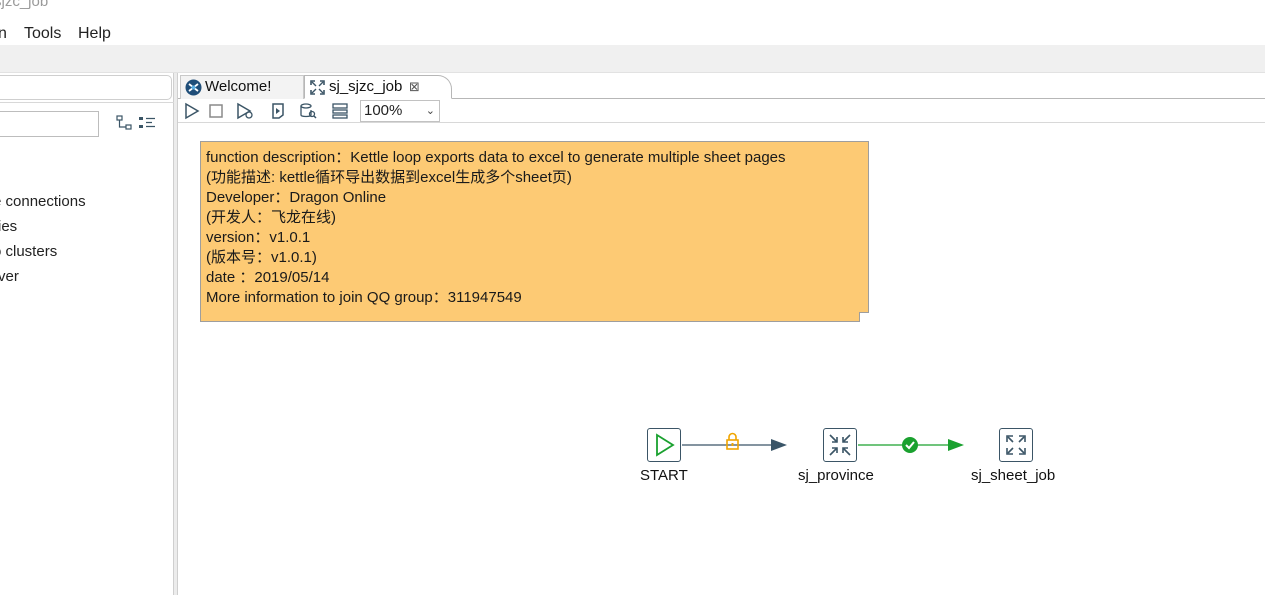 This screenshot has width=1265, height=595. What do you see at coordinates (147, 123) in the screenshot?
I see `expand-all-icon` at bounding box center [147, 123].